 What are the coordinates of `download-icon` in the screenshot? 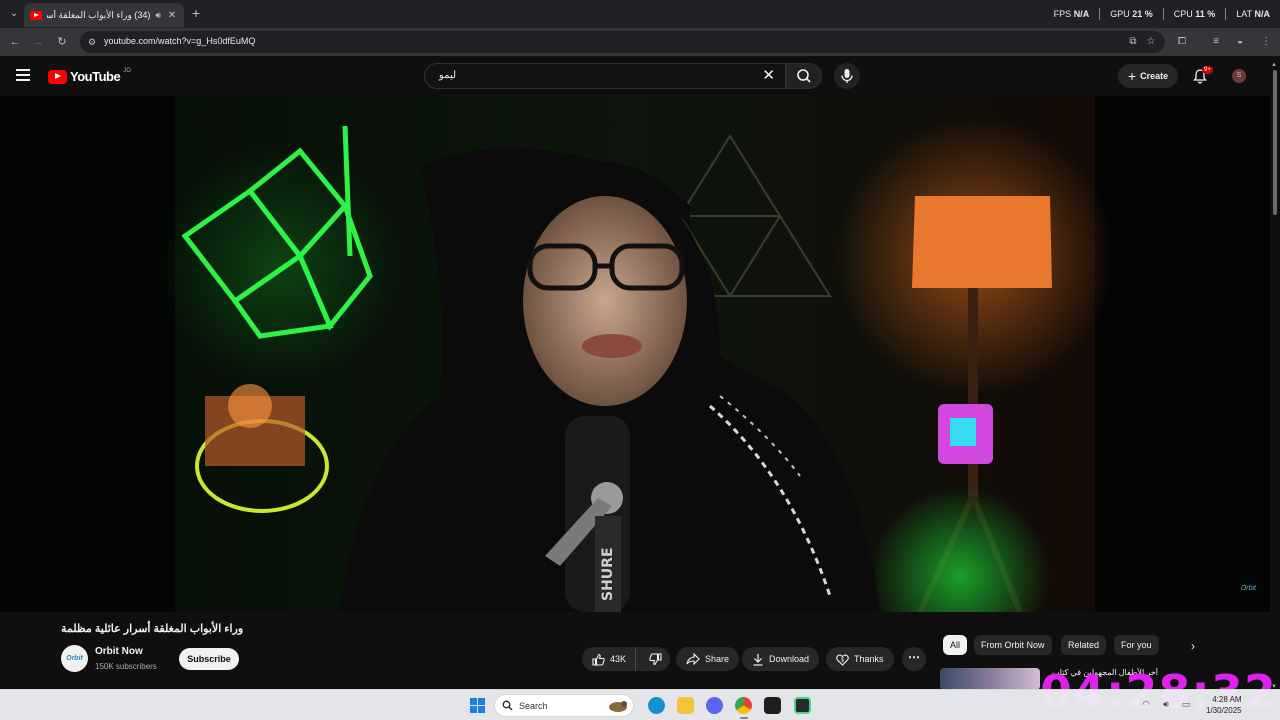 It's located at (758, 659).